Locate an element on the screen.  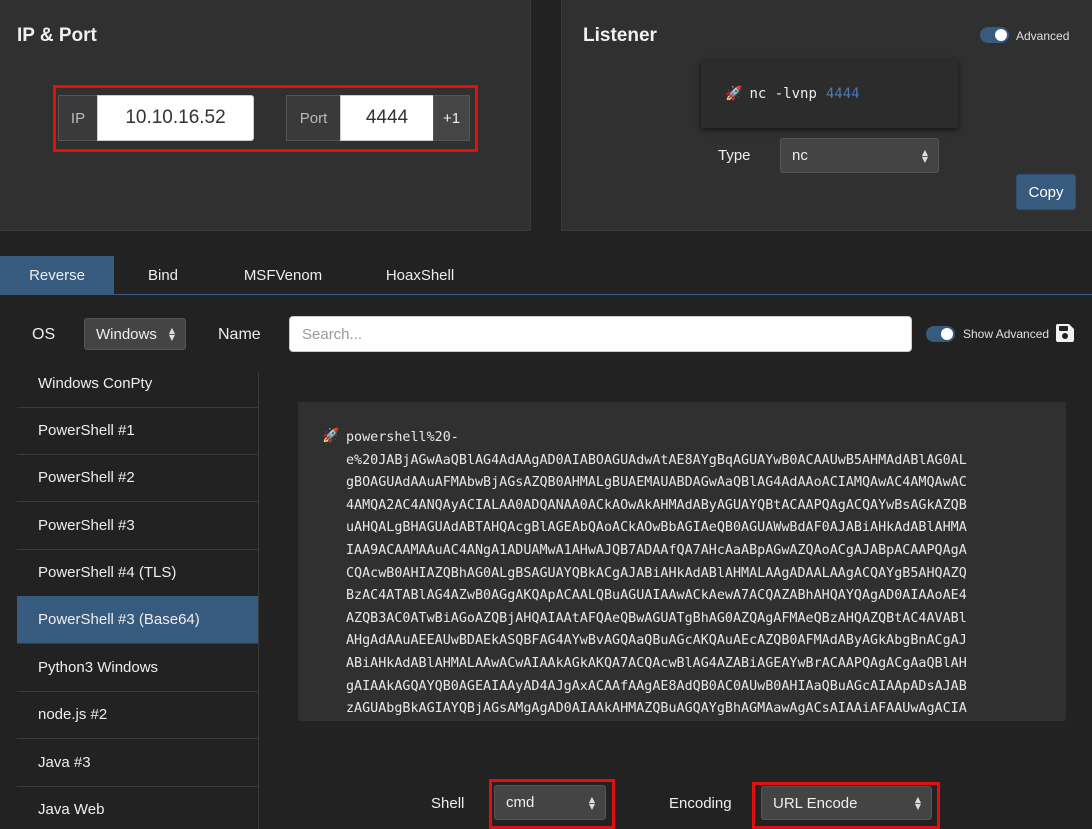
encoding-select-value: URL Encode is located at coordinates (815, 803).